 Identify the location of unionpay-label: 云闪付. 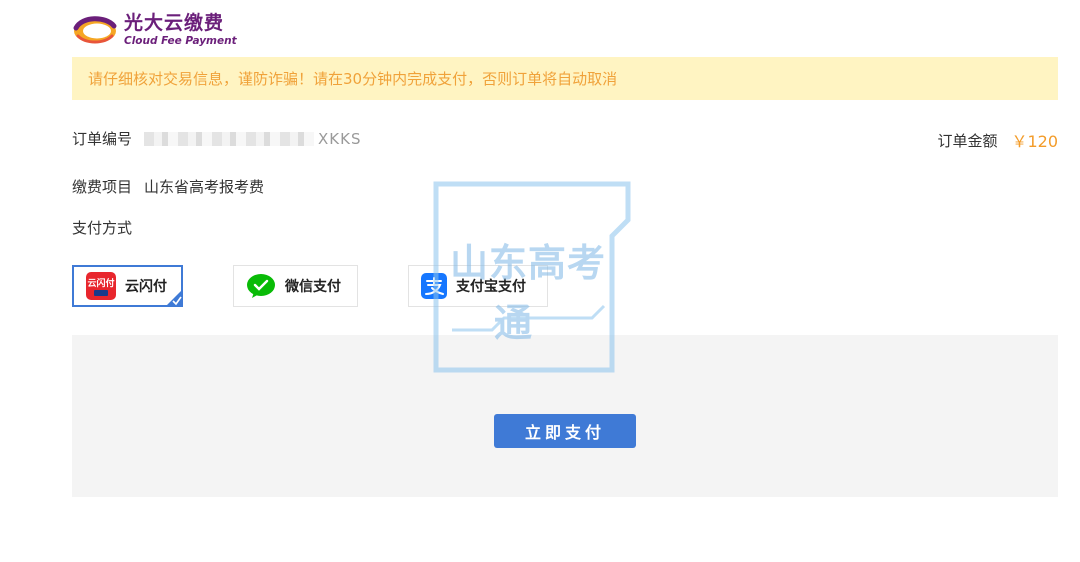
(146, 287).